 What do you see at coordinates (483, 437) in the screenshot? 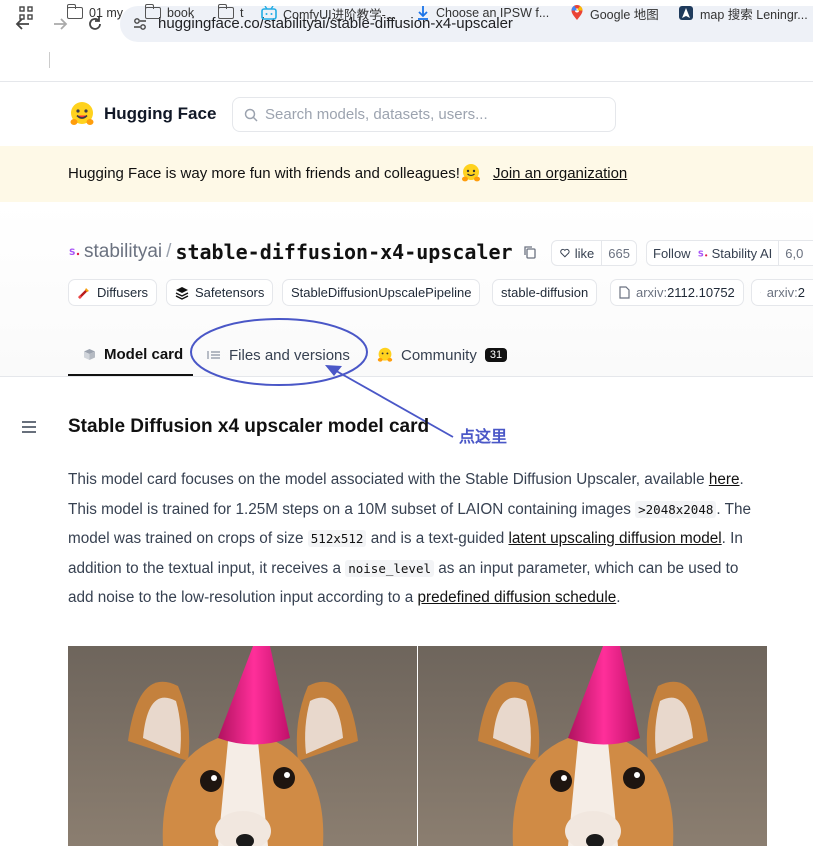
I see `annotation-label: 点这里` at bounding box center [483, 437].